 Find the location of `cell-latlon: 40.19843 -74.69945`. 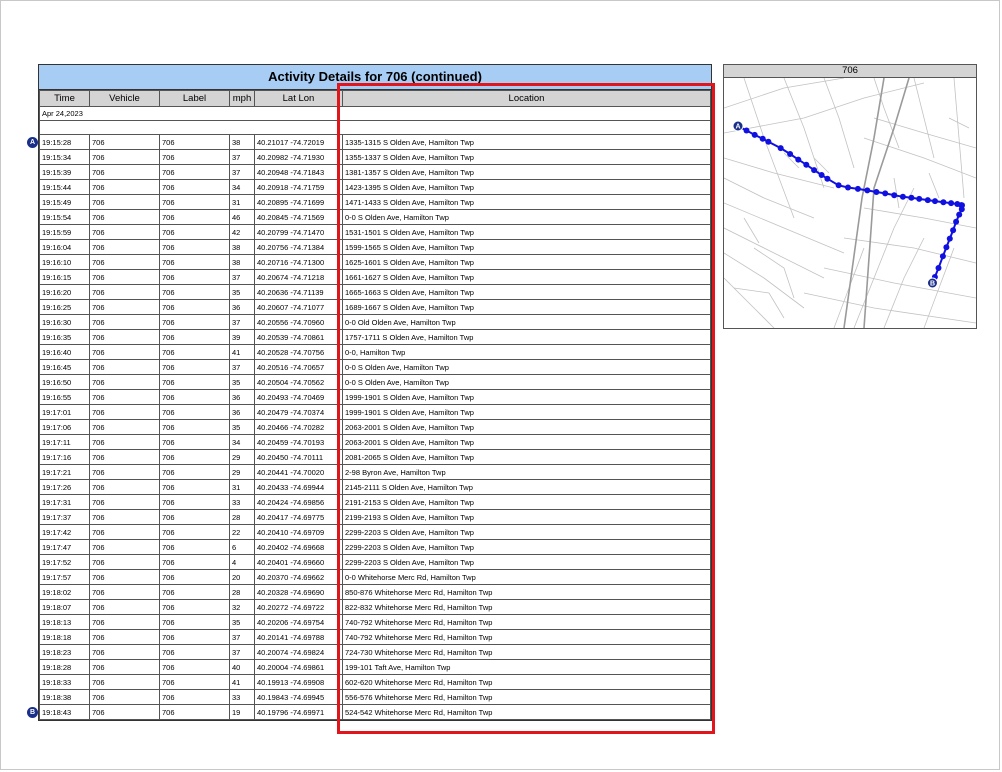

cell-latlon: 40.19843 -74.69945 is located at coordinates (298, 697).